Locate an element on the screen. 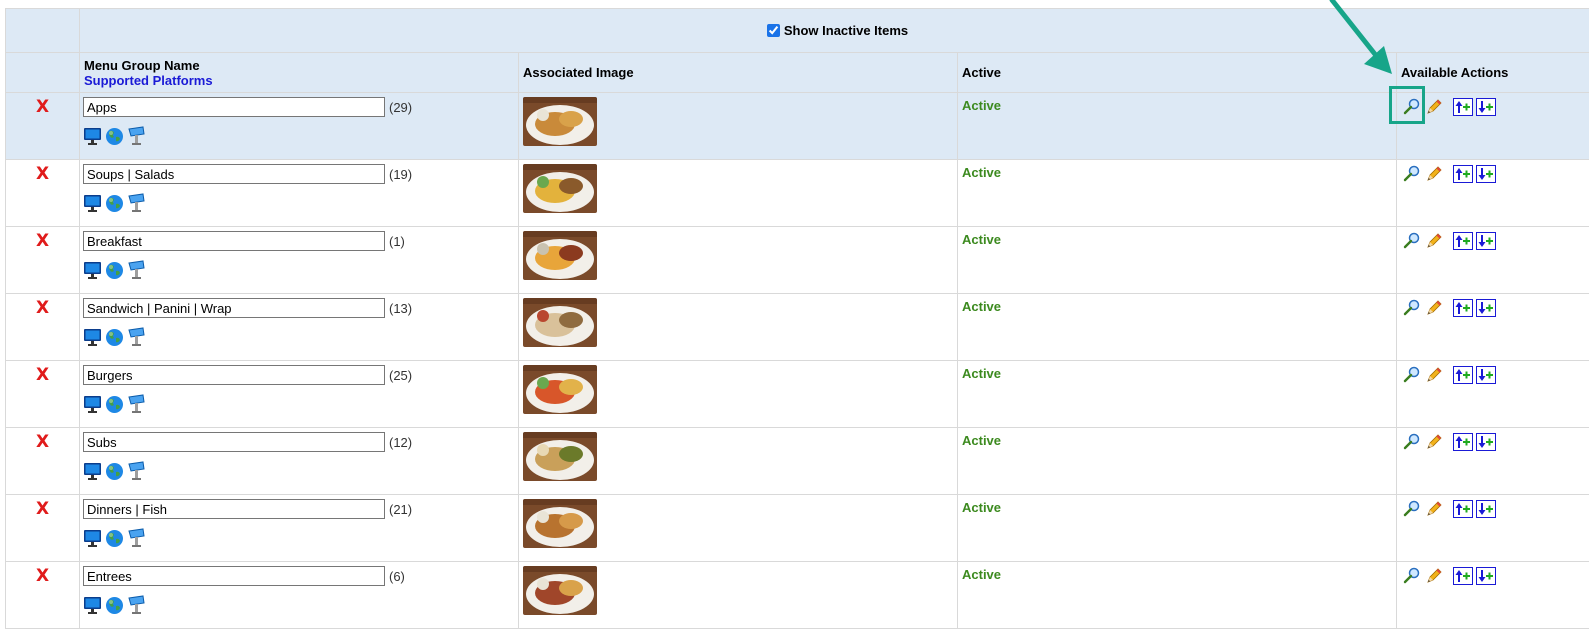 The height and width of the screenshot is (629, 1589). active-cell: Active is located at coordinates (1177, 126).